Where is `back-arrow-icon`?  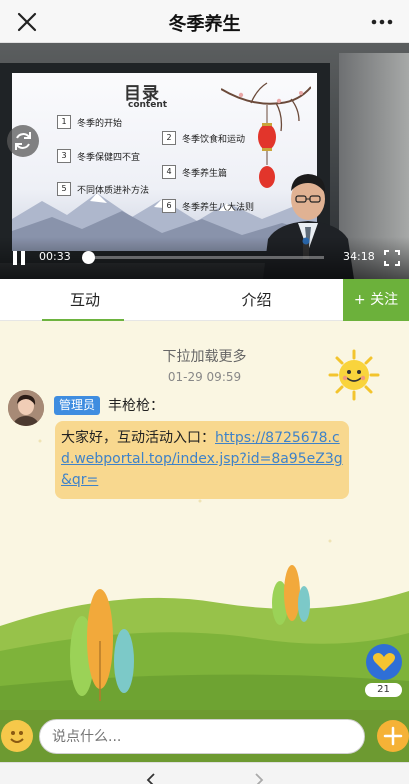 back-arrow-icon is located at coordinates (151, 778).